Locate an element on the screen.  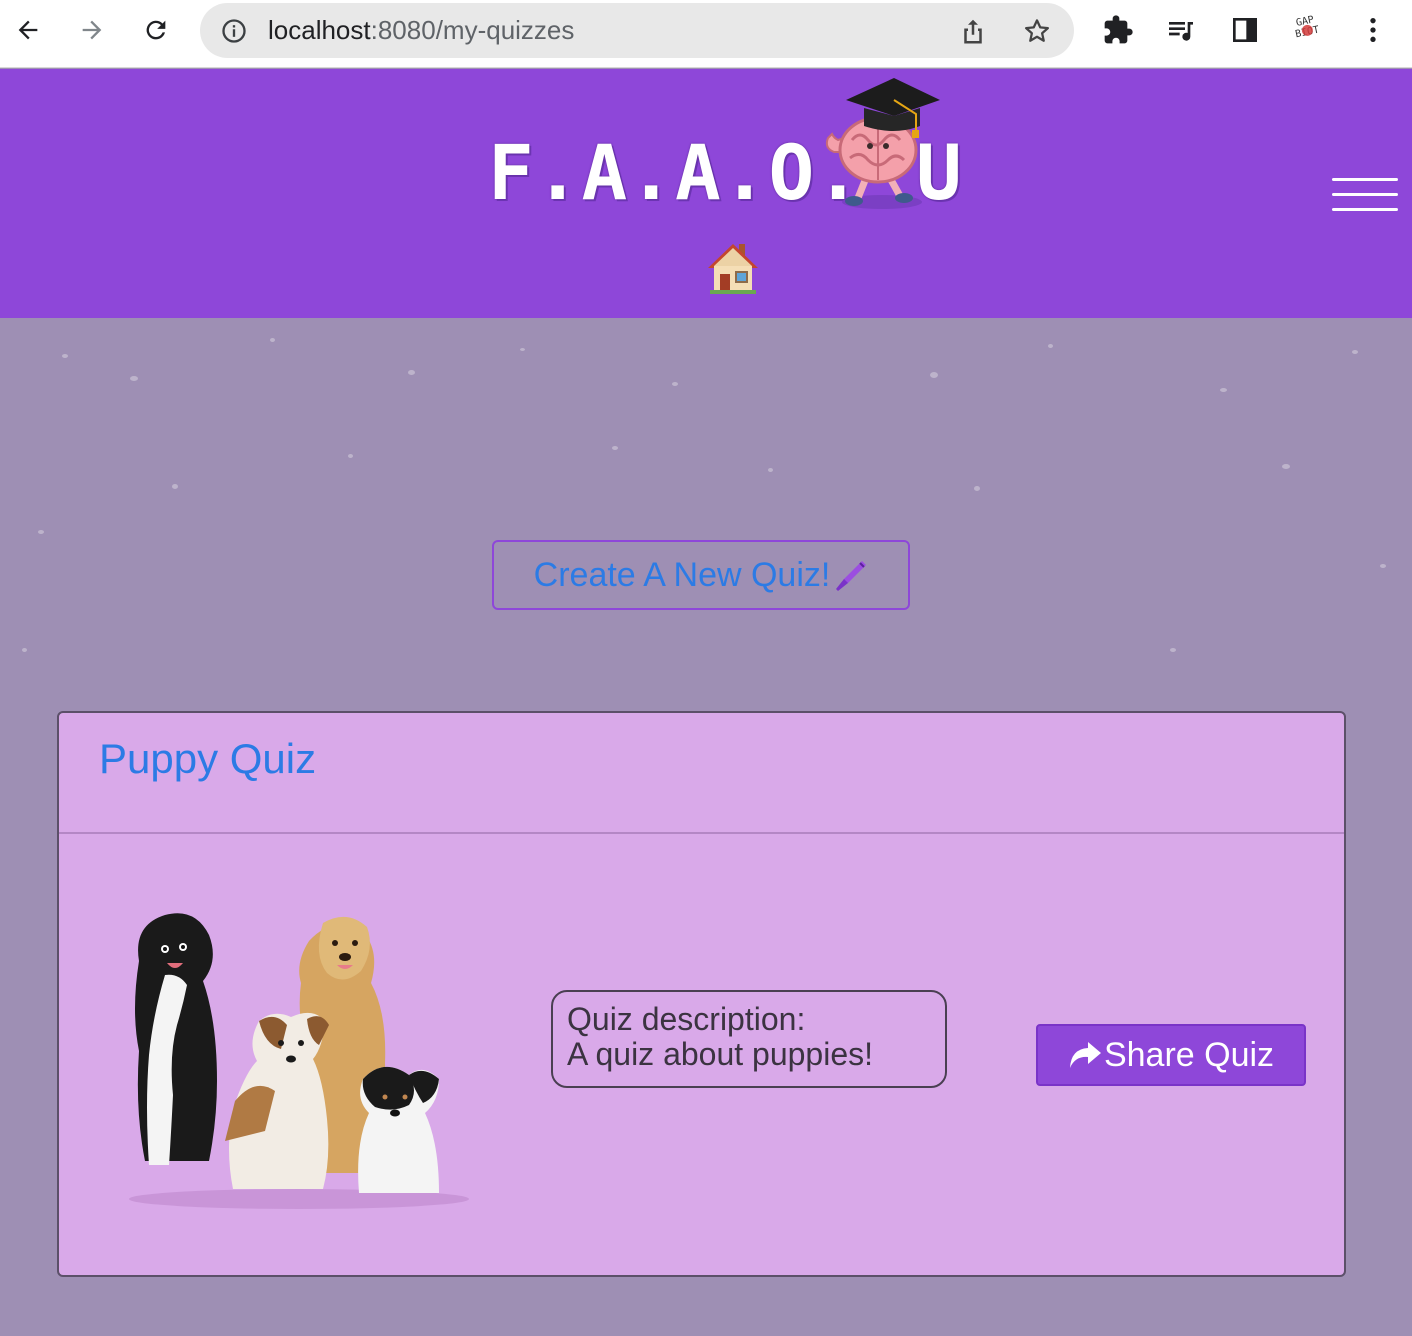
back-button is located at coordinates (28, 30).